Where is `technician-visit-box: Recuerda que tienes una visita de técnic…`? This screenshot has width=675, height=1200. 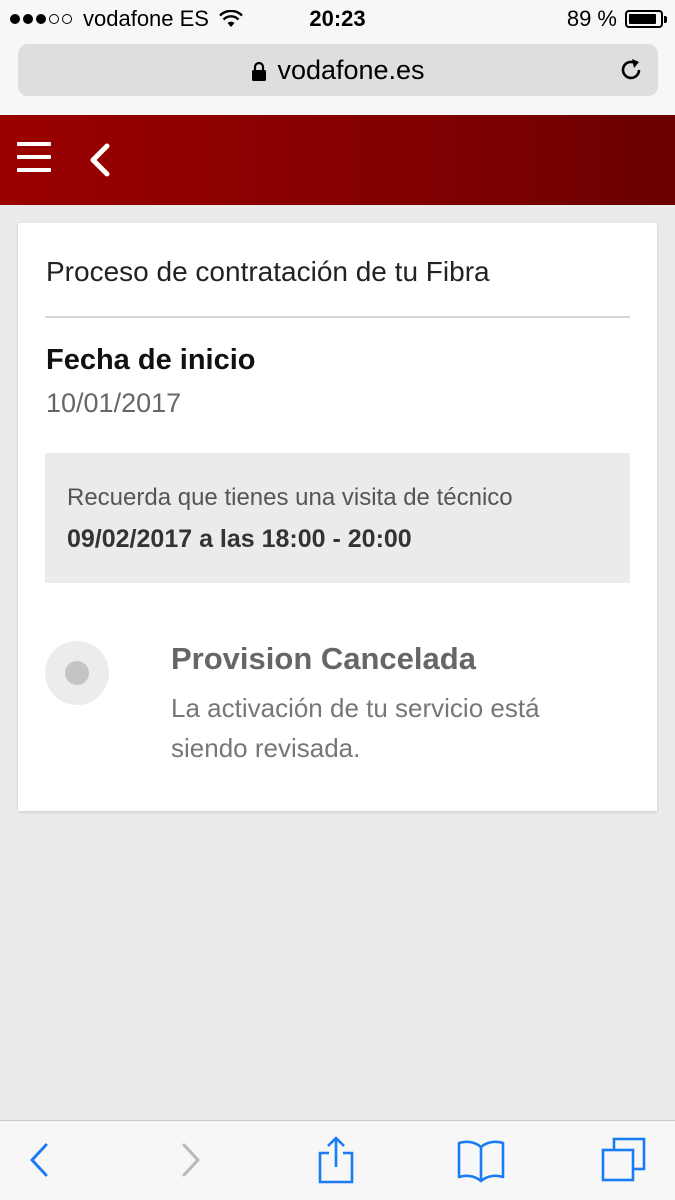 technician-visit-box: Recuerda que tienes una visita de técnic… is located at coordinates (337, 518).